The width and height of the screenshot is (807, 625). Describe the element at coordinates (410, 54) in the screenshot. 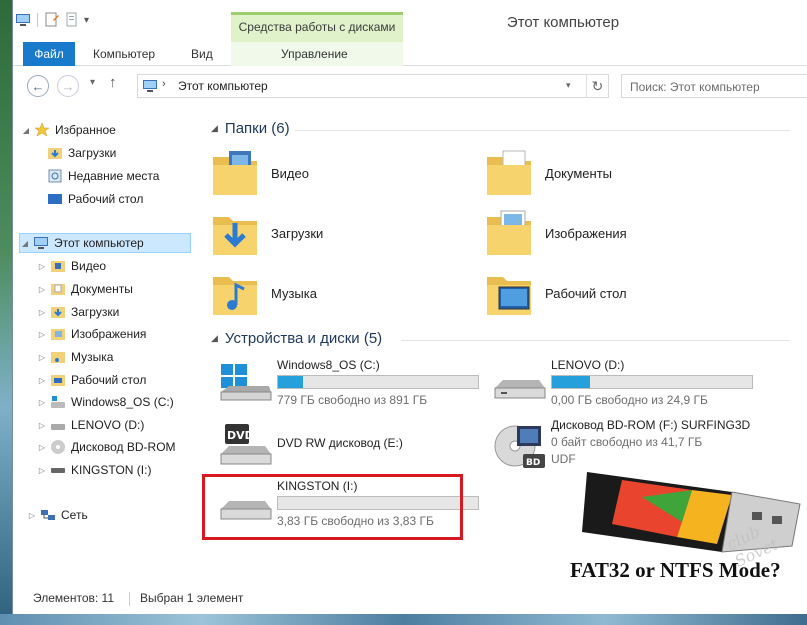

I see `ribbon-tabs: Файл Компьютер Вид Управление` at that location.